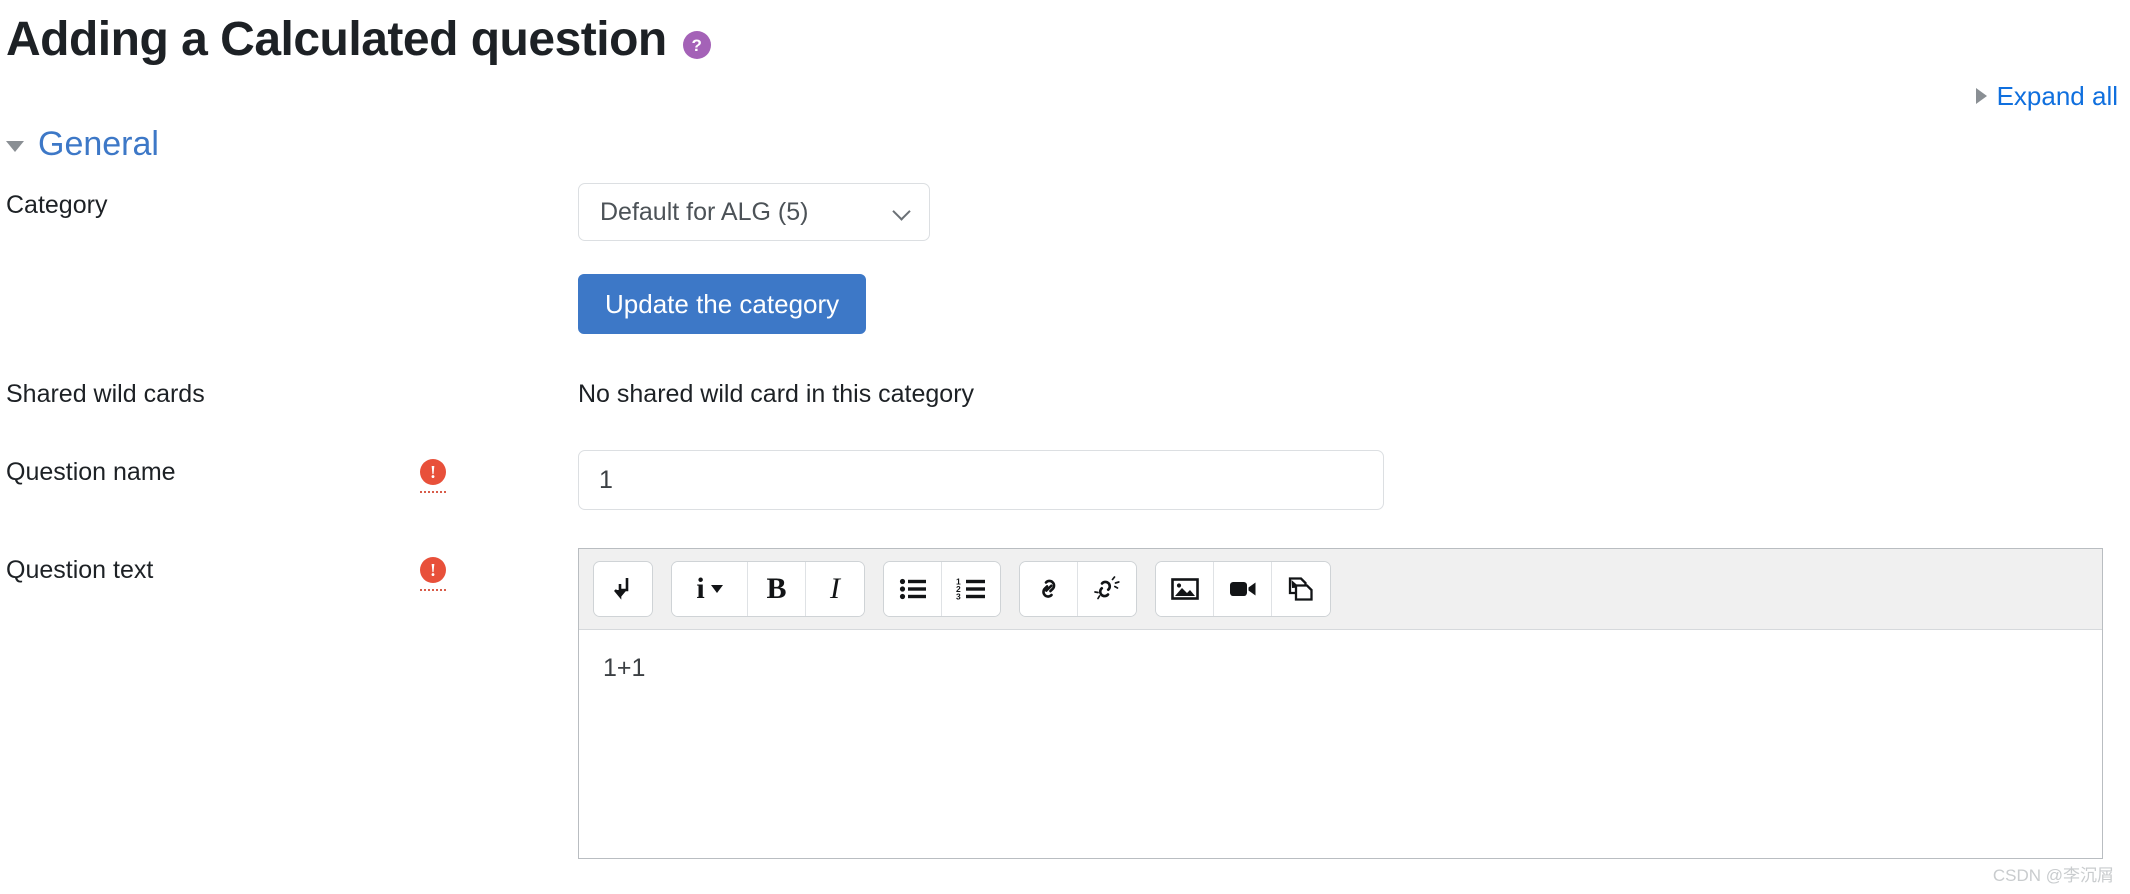 The image size is (2130, 894). I want to click on italic-icon: I, so click(835, 589).